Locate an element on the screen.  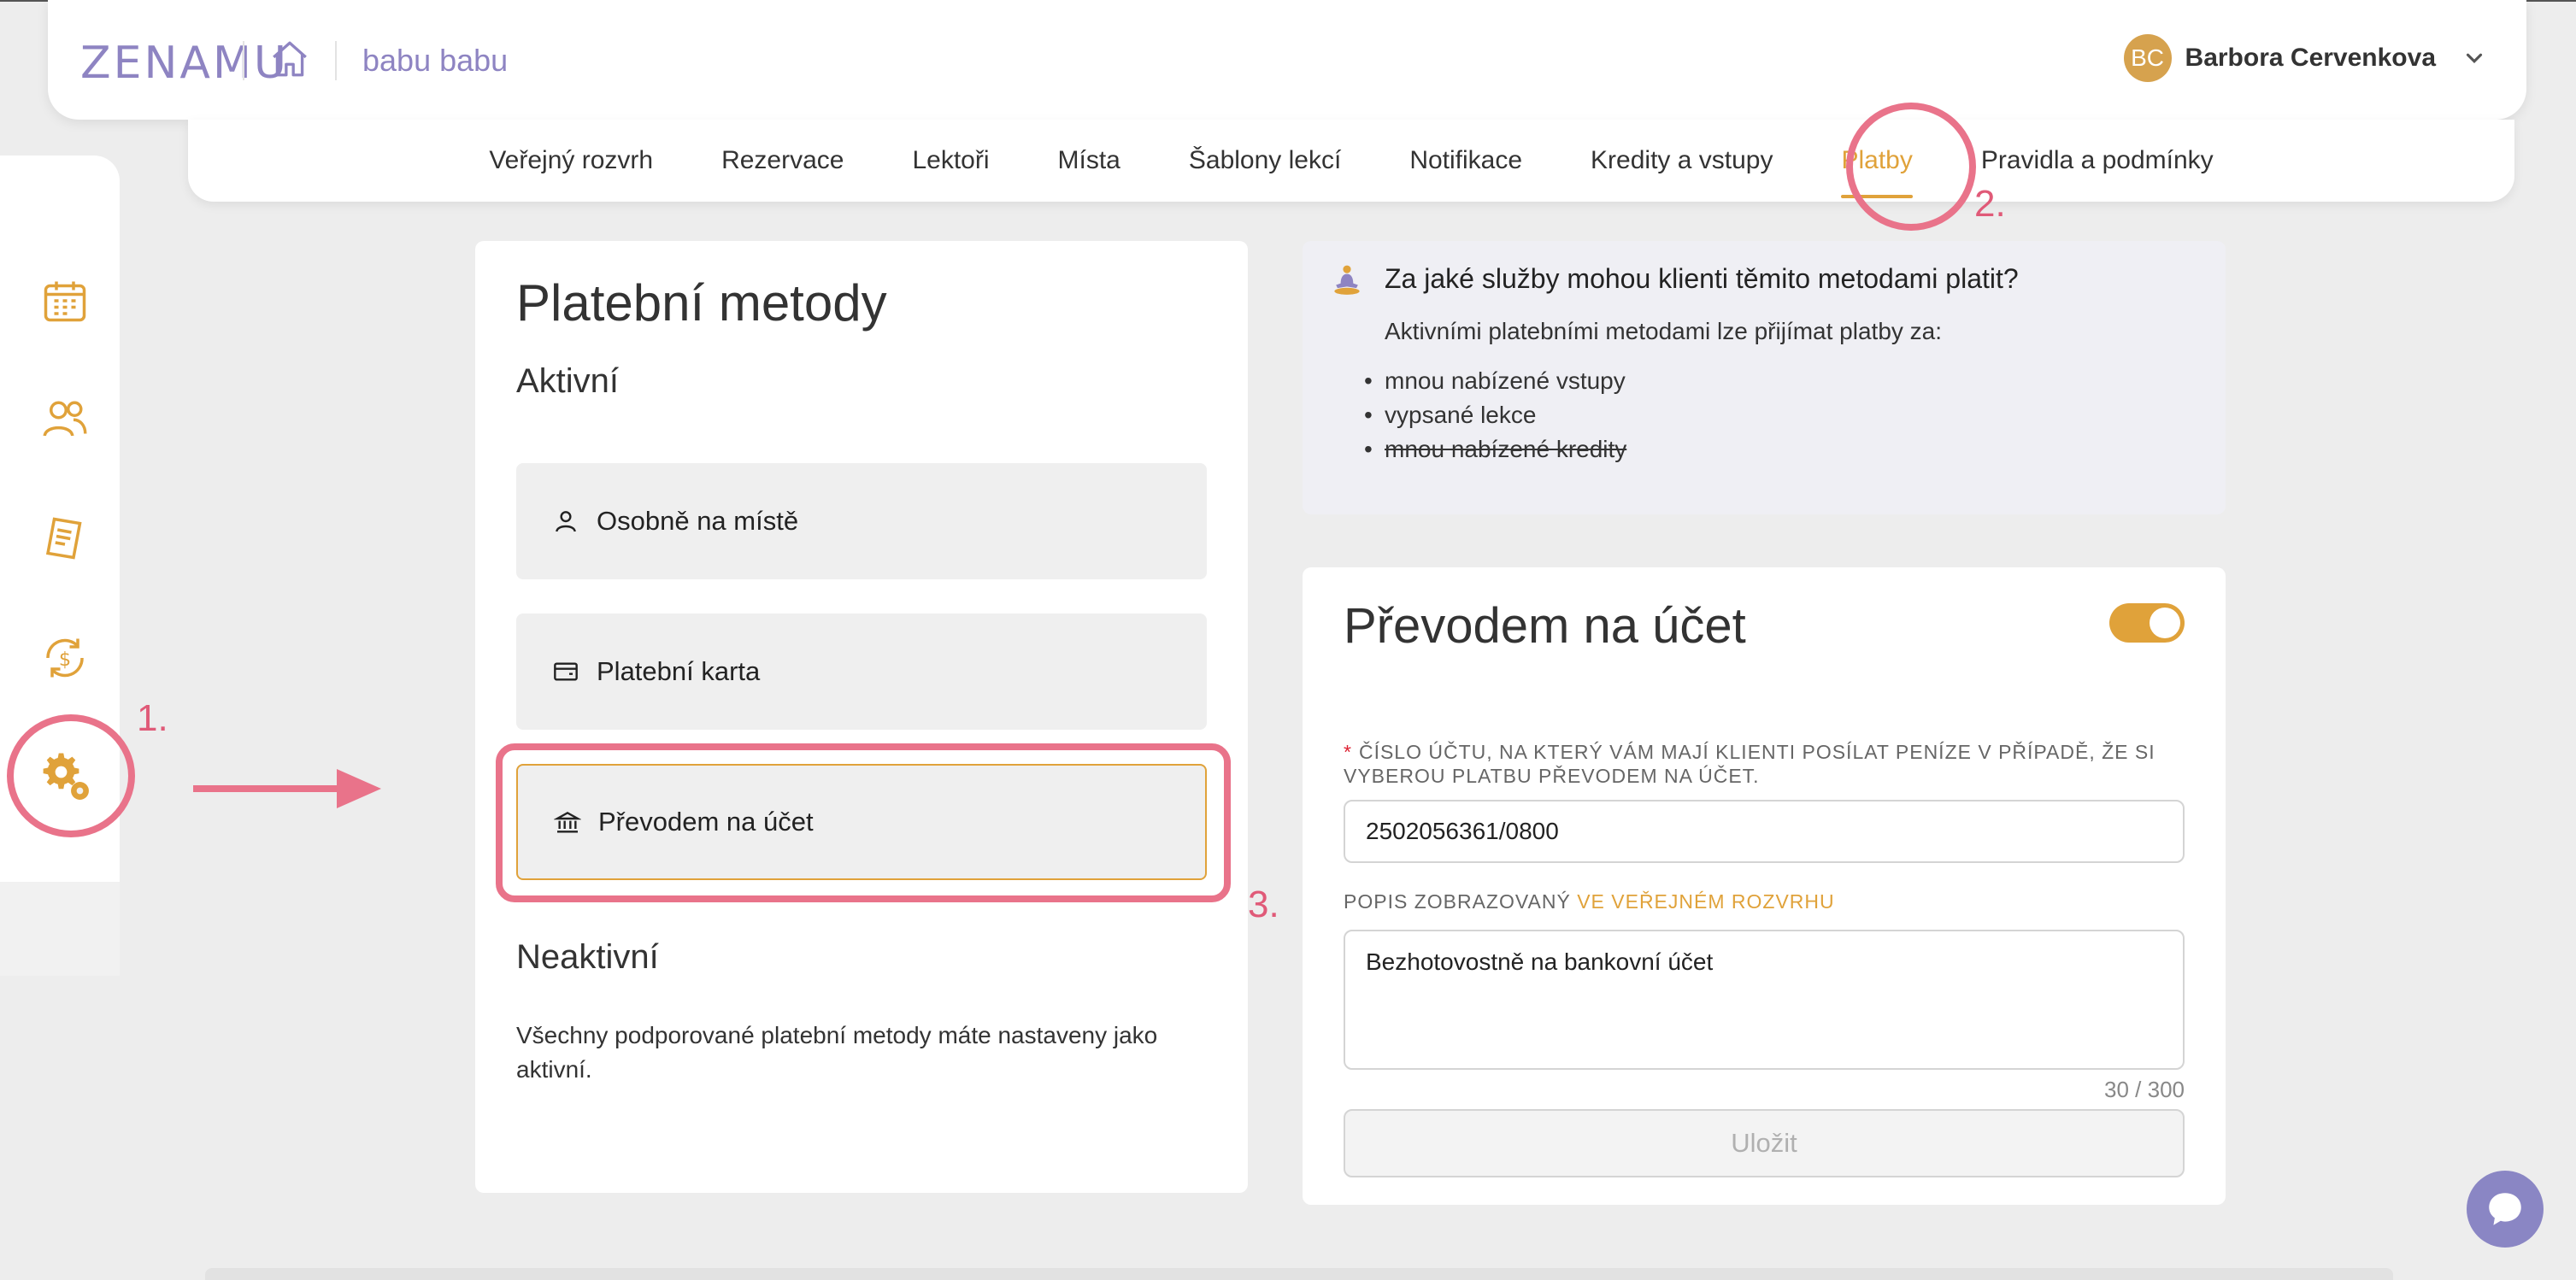
tab-rezervace: Rezervace is located at coordinates (782, 161).